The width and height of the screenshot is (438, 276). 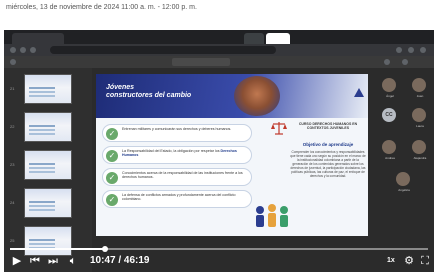 What do you see at coordinates (12, 202) in the screenshot?
I see `thumbnail-number: 24` at bounding box center [12, 202].